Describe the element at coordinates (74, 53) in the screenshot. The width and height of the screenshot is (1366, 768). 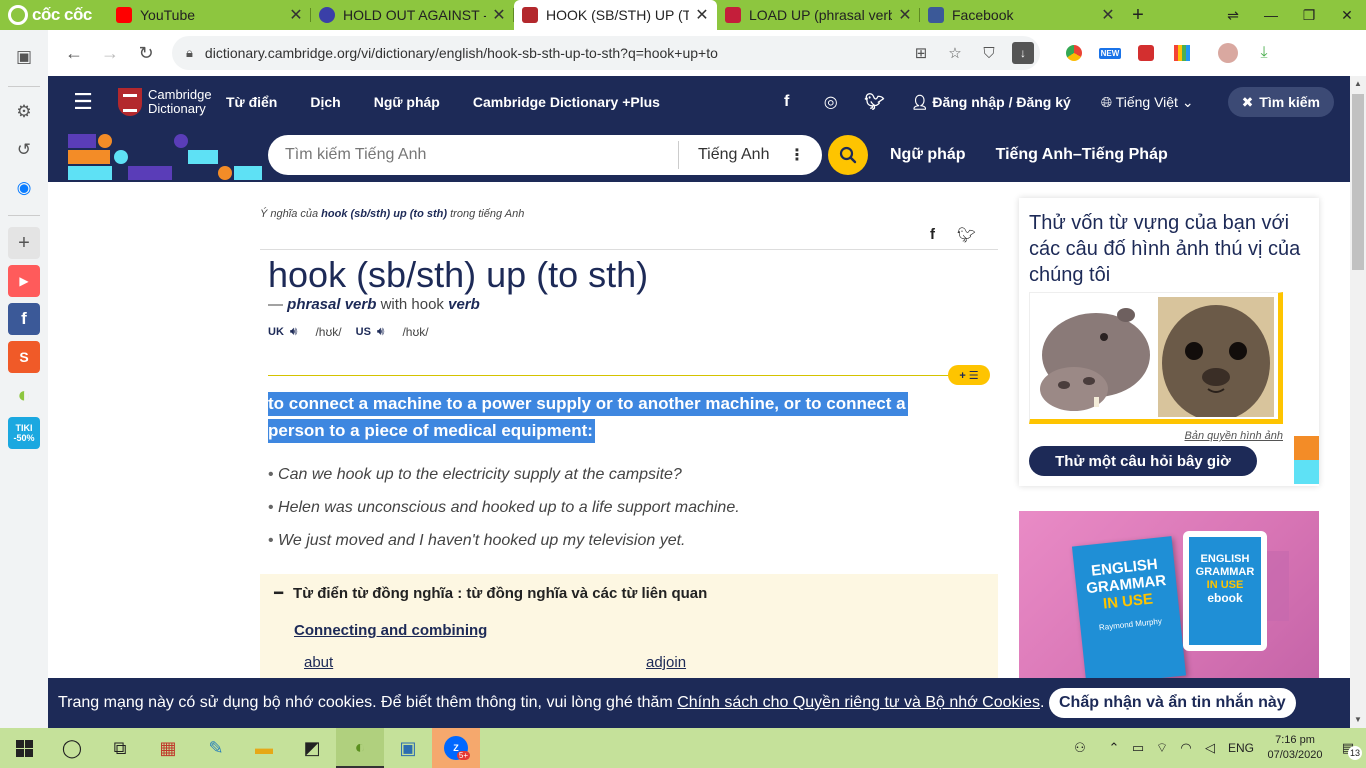
I see `back-button: ←` at that location.